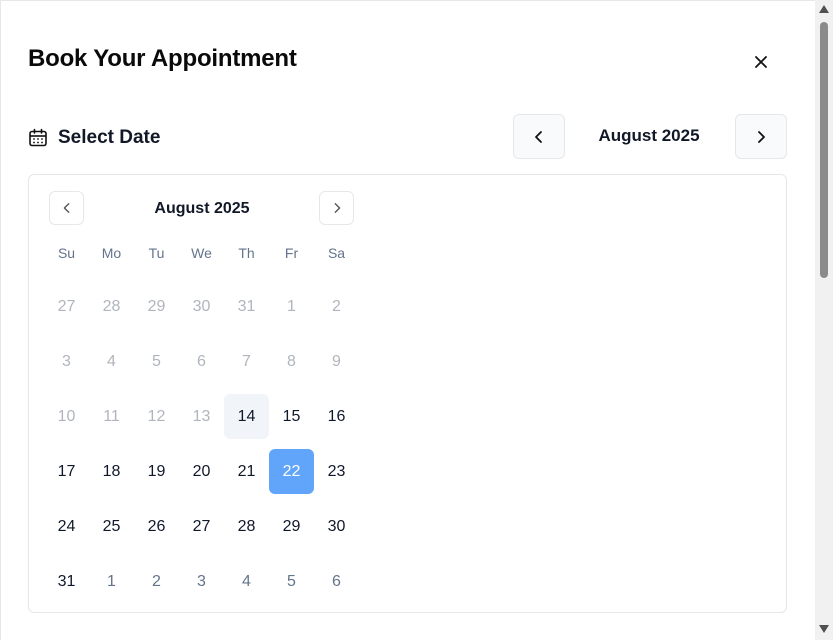 The height and width of the screenshot is (640, 833). Describe the element at coordinates (156, 253) in the screenshot. I see `weekday-label: Tu` at that location.